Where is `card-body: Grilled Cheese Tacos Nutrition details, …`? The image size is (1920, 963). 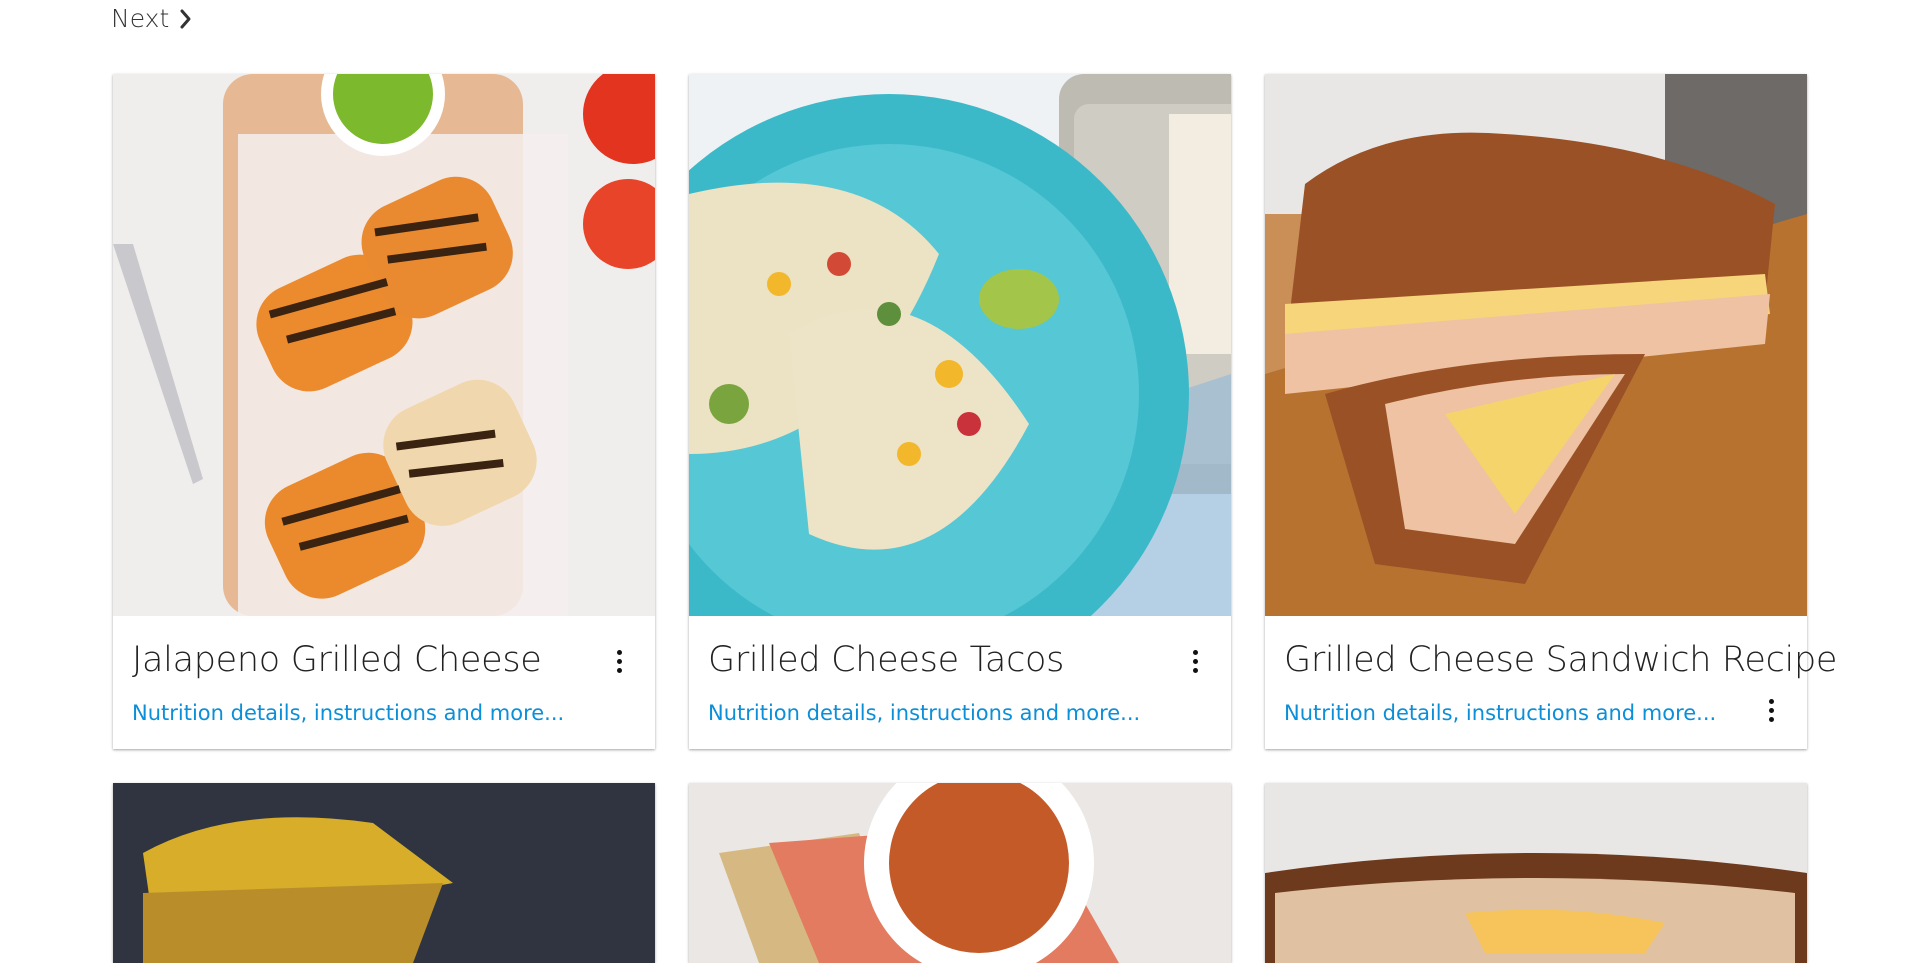
card-body: Grilled Cheese Tacos Nutrition details, … is located at coordinates (960, 682).